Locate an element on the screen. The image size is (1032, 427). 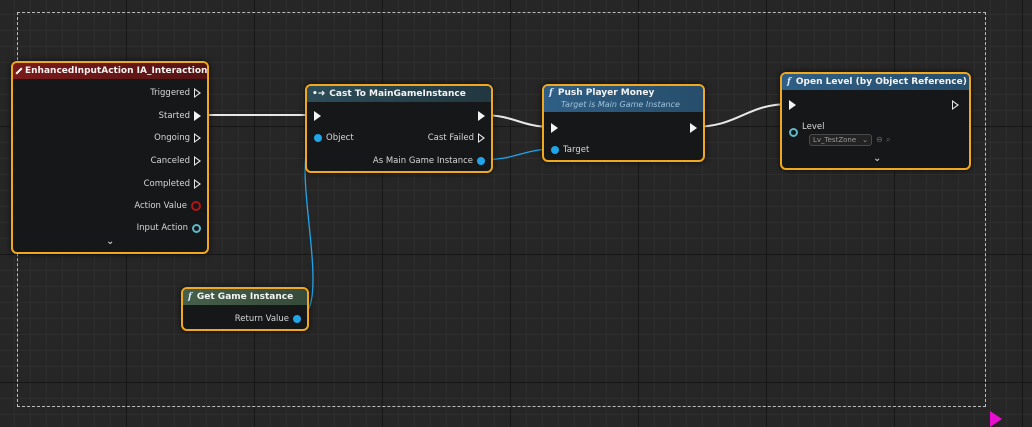
node-header: f Open Level (by Object Reference) is located at coordinates (875, 82).